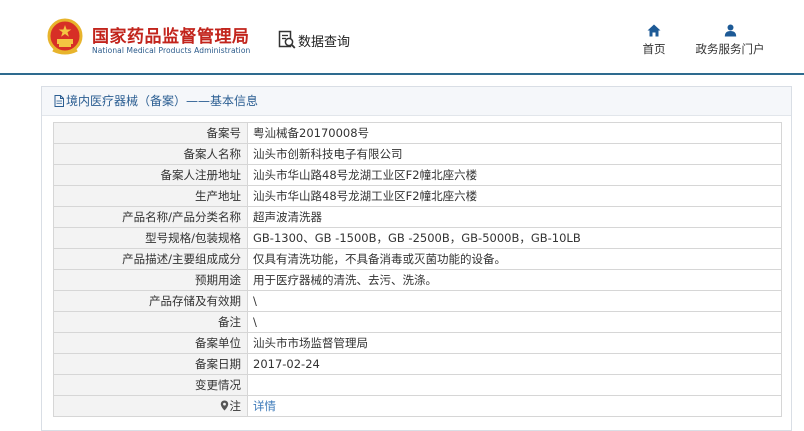 This screenshot has width=804, height=431. What do you see at coordinates (730, 40) in the screenshot?
I see `nav-gov-service-portal: 政务服务门户` at bounding box center [730, 40].